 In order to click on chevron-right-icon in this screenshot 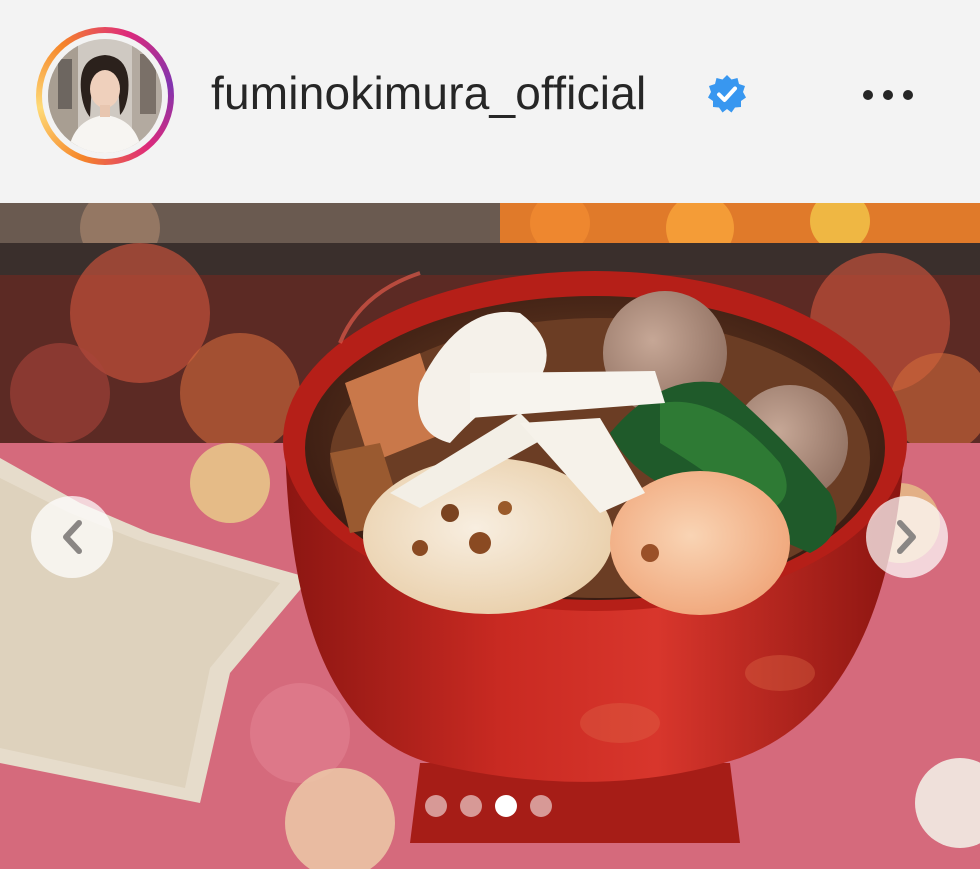, I will do `click(906, 537)`.